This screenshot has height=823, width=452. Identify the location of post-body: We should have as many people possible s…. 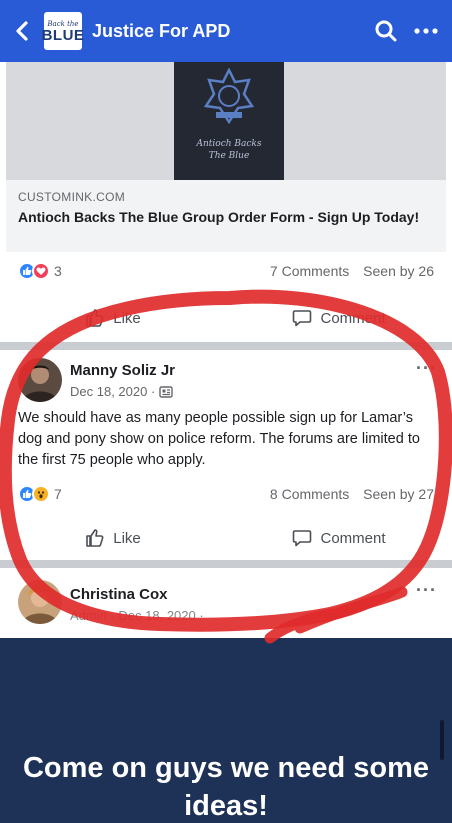
(219, 439).